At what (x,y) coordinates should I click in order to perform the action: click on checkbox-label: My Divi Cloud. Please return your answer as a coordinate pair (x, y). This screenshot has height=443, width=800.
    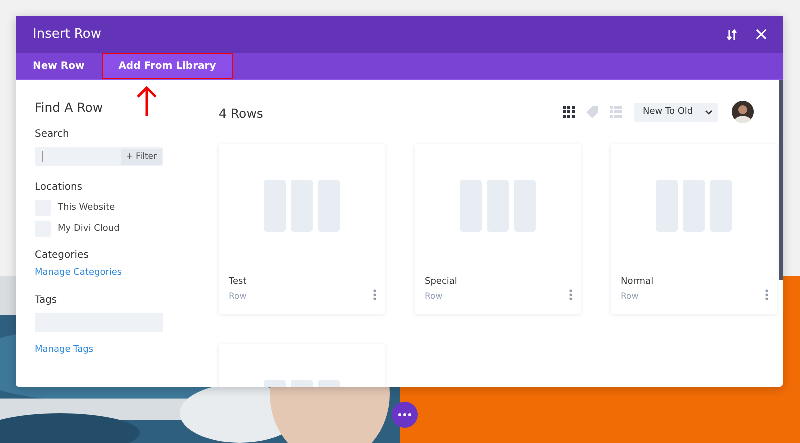
    Looking at the image, I should click on (89, 229).